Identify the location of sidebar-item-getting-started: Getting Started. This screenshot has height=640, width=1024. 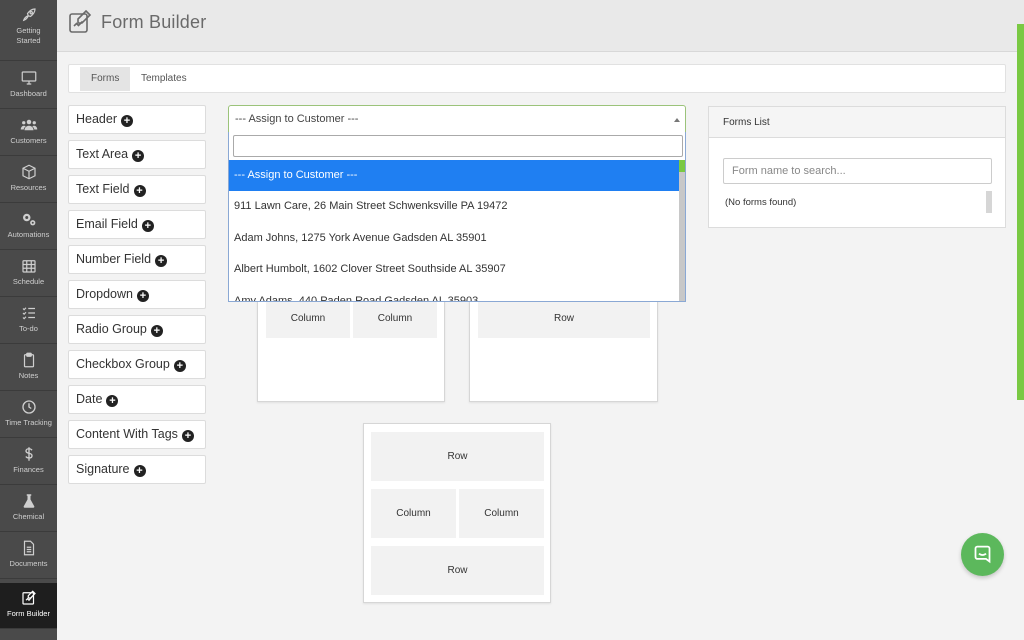
(28, 30).